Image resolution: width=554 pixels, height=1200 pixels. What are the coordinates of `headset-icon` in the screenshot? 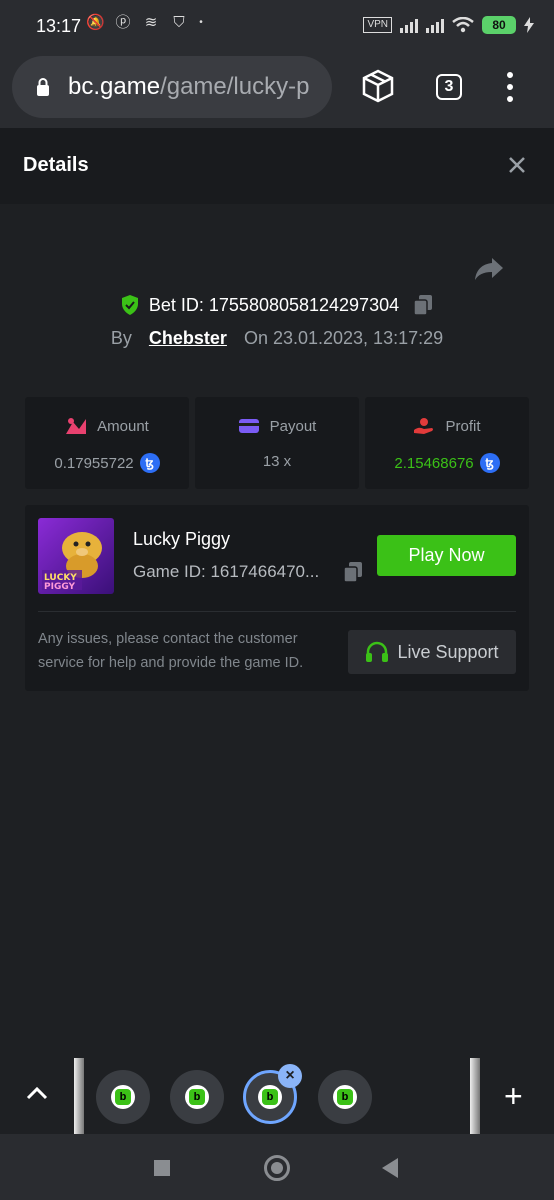 It's located at (377, 651).